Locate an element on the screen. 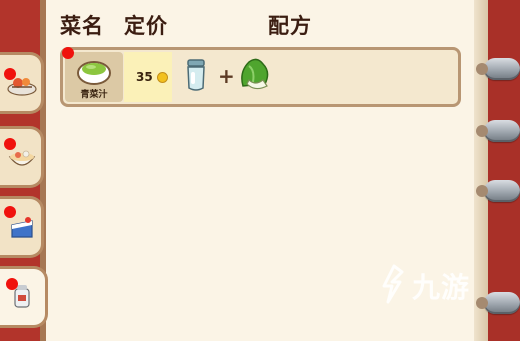 Image resolution: width=520 pixels, height=341 pixels. tab-drinks is located at coordinates (24, 297).